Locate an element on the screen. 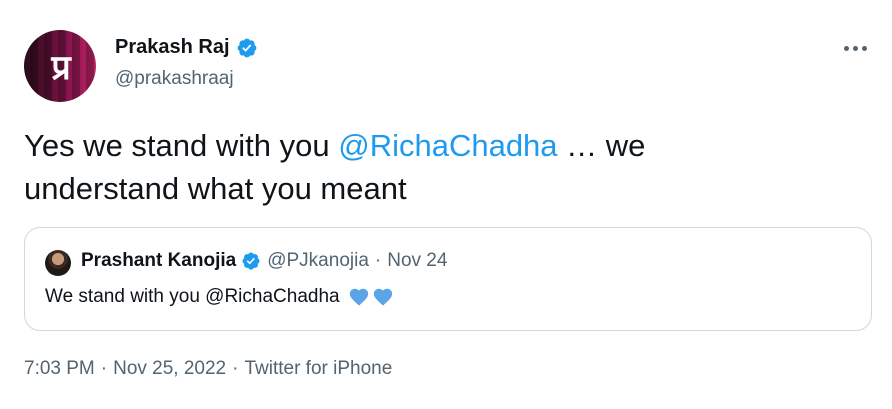 The image size is (892, 409). author-avatar: प्र is located at coordinates (60, 66).